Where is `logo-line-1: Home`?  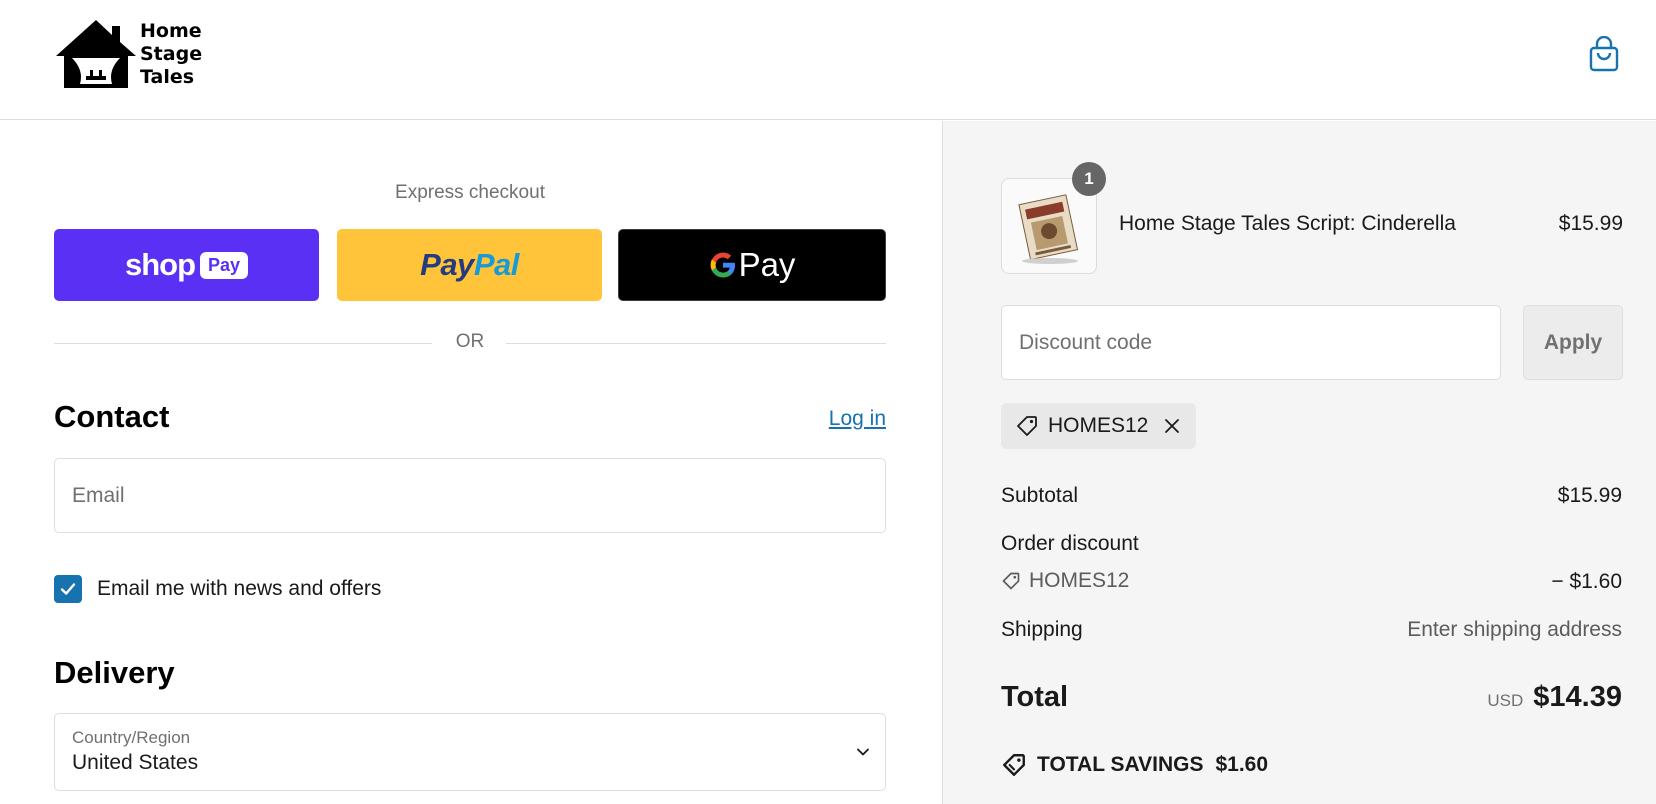 logo-line-1: Home is located at coordinates (171, 30).